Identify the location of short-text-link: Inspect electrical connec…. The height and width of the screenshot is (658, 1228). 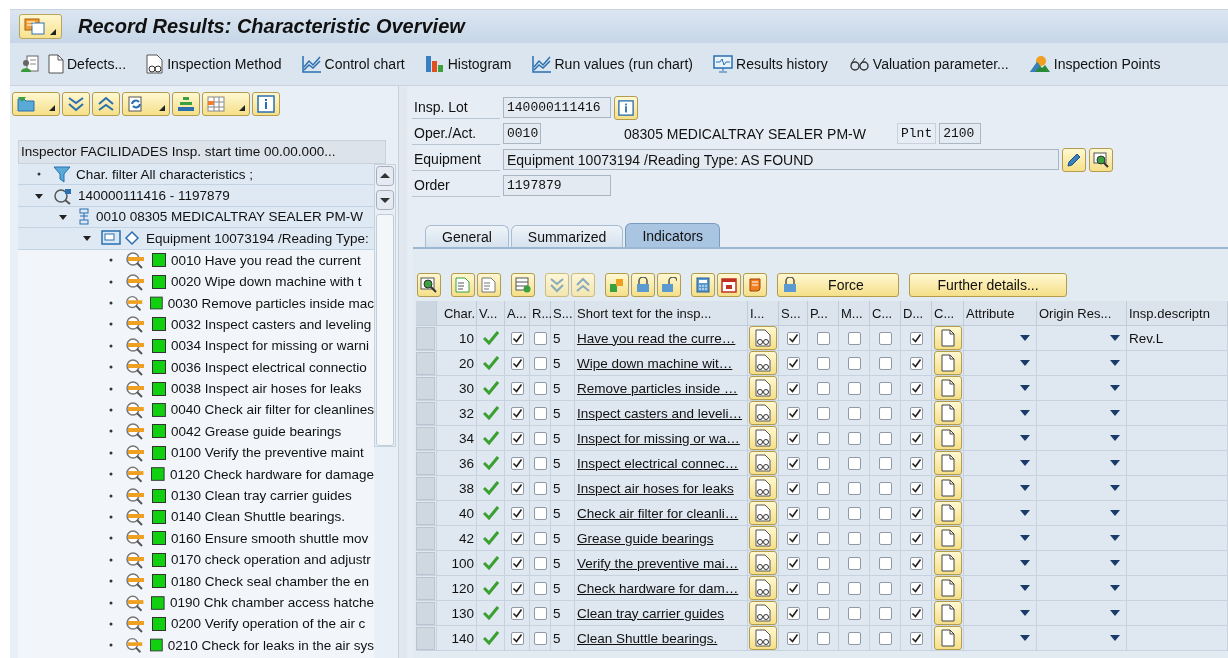
(658, 463).